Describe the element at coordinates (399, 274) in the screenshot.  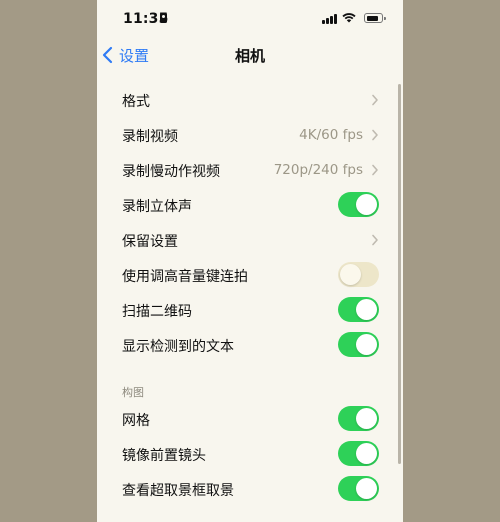
I see `scroll-indicator` at that location.